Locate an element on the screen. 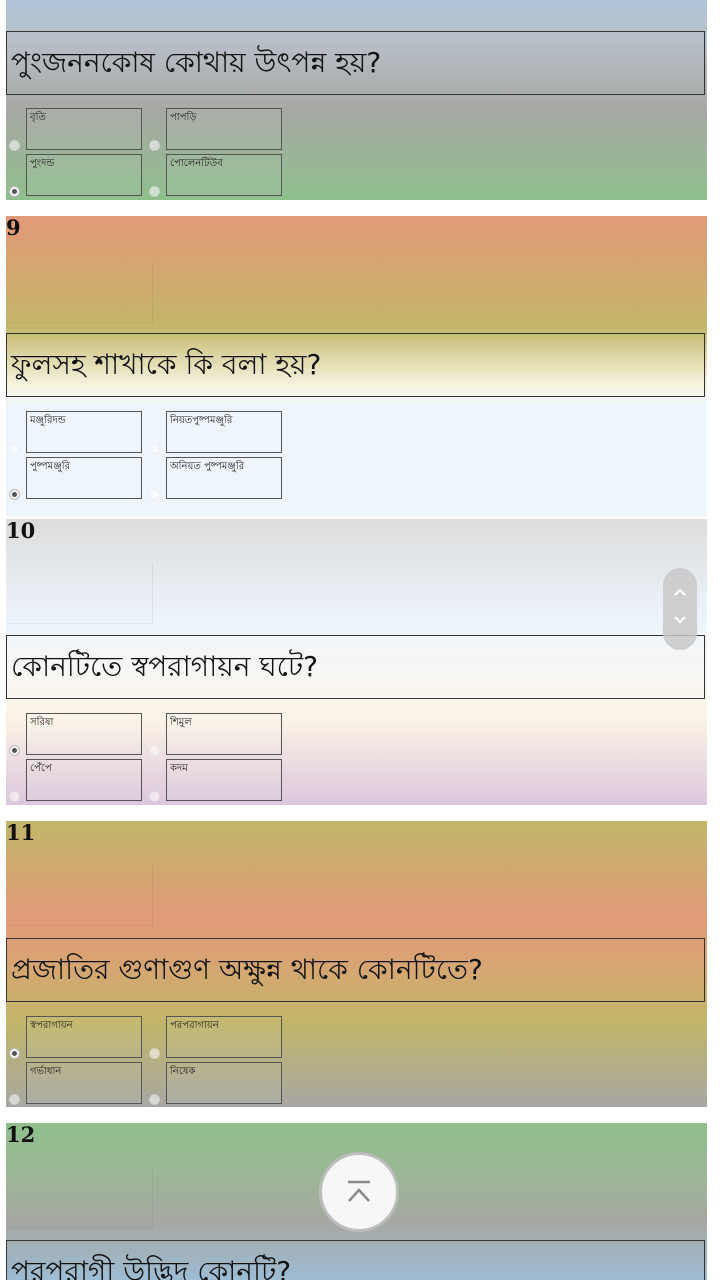 Image resolution: width=720 pixels, height=1280 pixels. option-2: পাপড়ি is located at coordinates (224, 129).